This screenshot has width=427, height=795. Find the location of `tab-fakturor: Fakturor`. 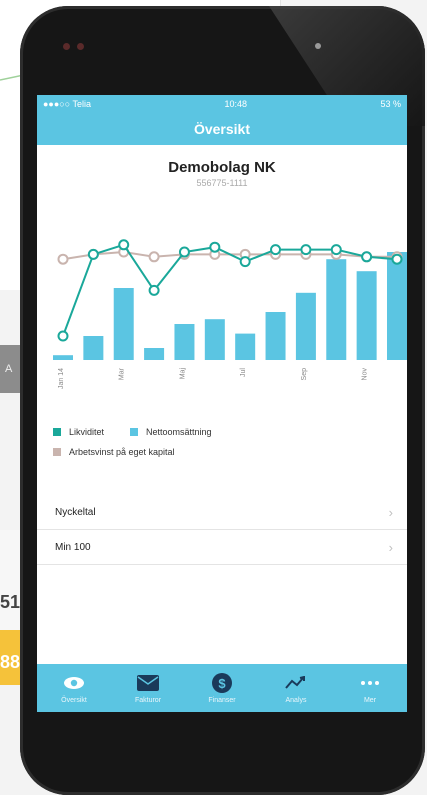

tab-fakturor: Fakturor is located at coordinates (148, 688).